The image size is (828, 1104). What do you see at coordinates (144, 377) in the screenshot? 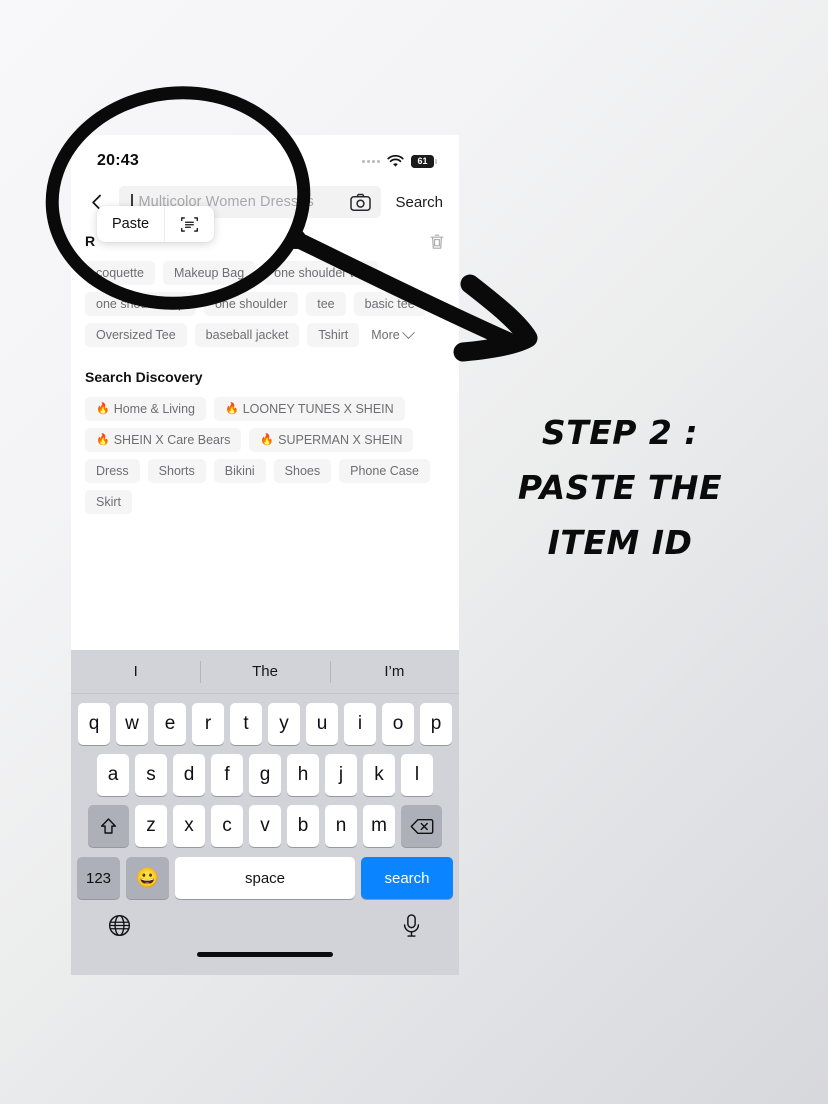
I see `search-discovery-title: Search Discovery` at bounding box center [144, 377].